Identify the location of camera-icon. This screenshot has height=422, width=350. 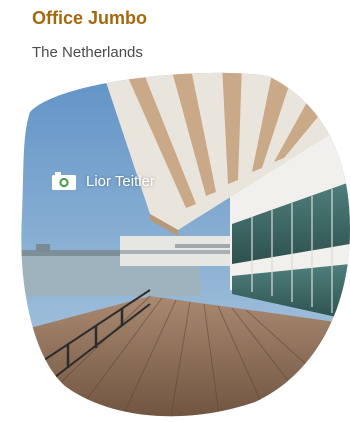
(64, 181).